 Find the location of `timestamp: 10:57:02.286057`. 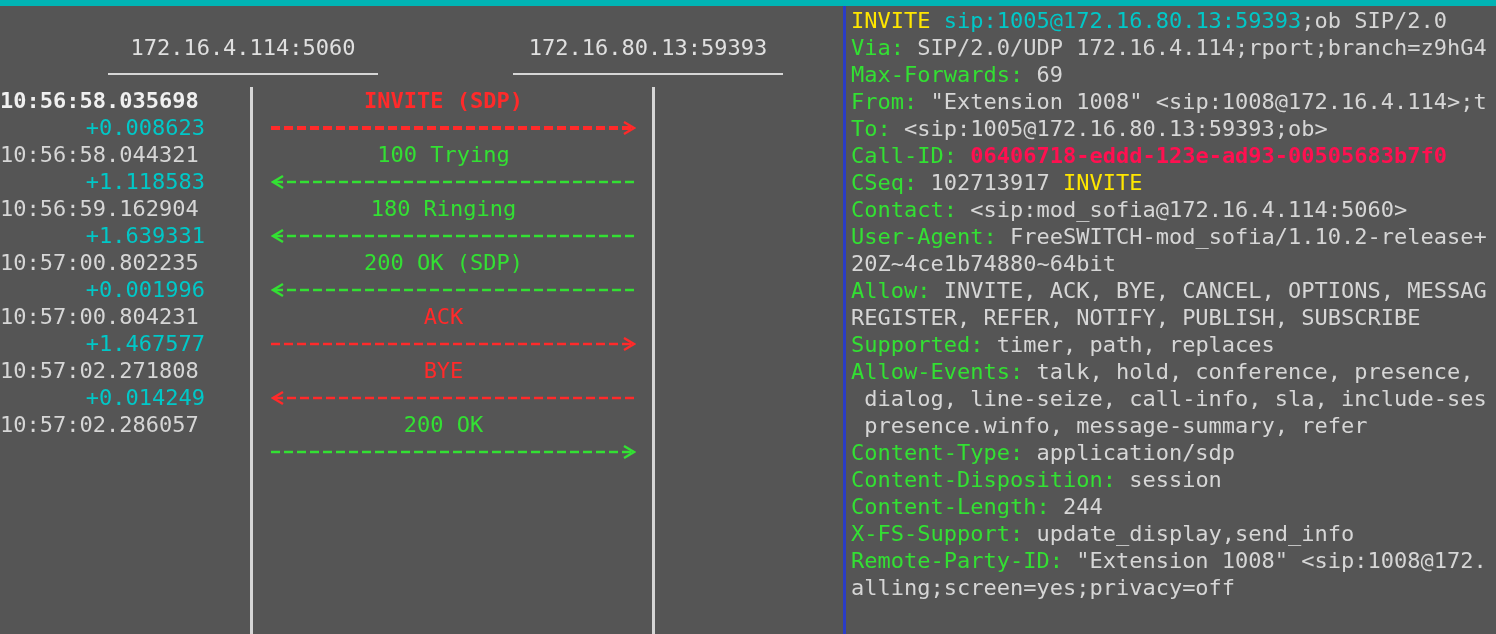

timestamp: 10:57:02.286057 is located at coordinates (100, 424).